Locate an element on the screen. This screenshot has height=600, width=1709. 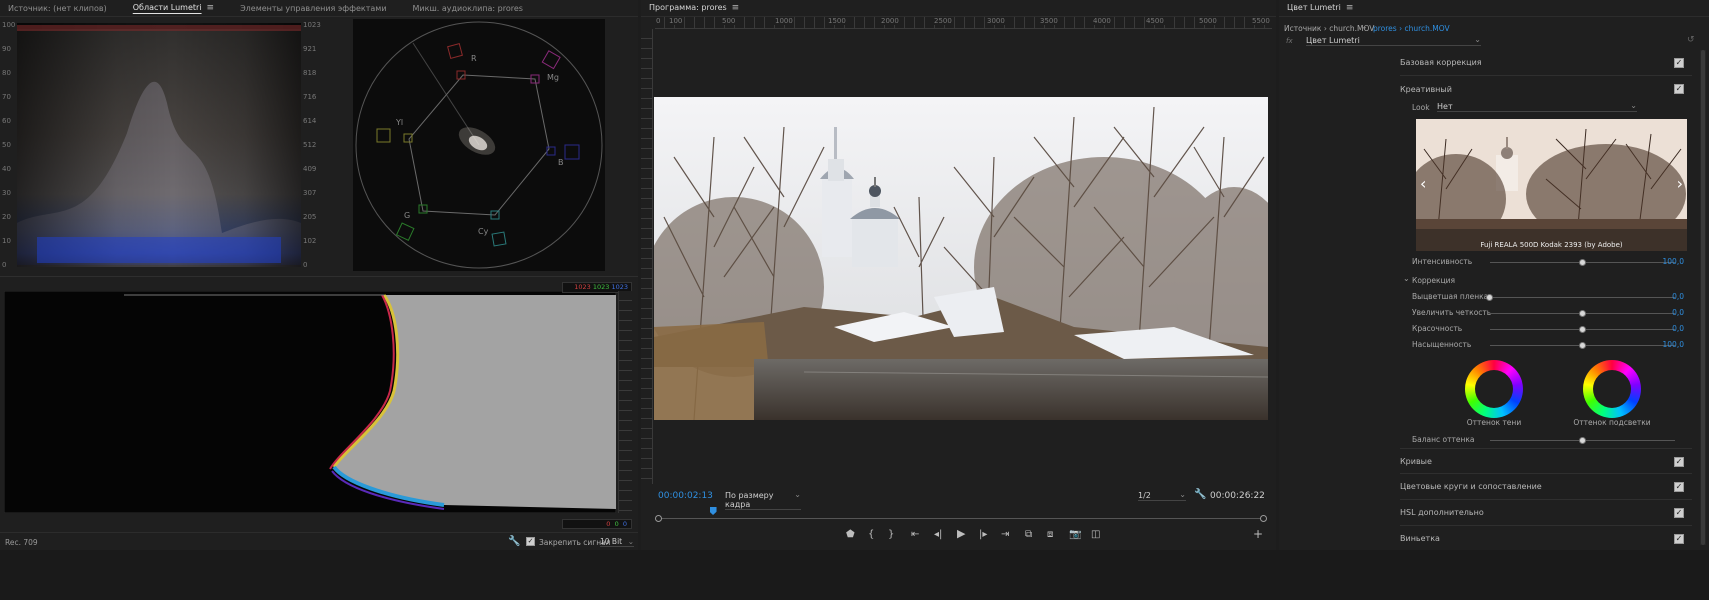
histogram-b-max: 1023 is located at coordinates (619, 287).